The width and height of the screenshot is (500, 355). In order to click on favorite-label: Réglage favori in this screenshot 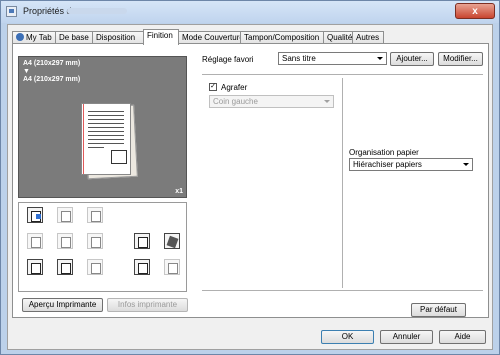, I will do `click(228, 59)`.